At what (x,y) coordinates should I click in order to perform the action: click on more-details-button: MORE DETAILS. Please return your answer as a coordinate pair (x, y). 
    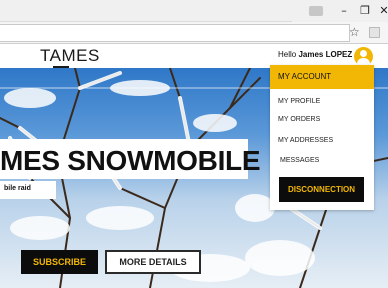
    Looking at the image, I should click on (153, 262).